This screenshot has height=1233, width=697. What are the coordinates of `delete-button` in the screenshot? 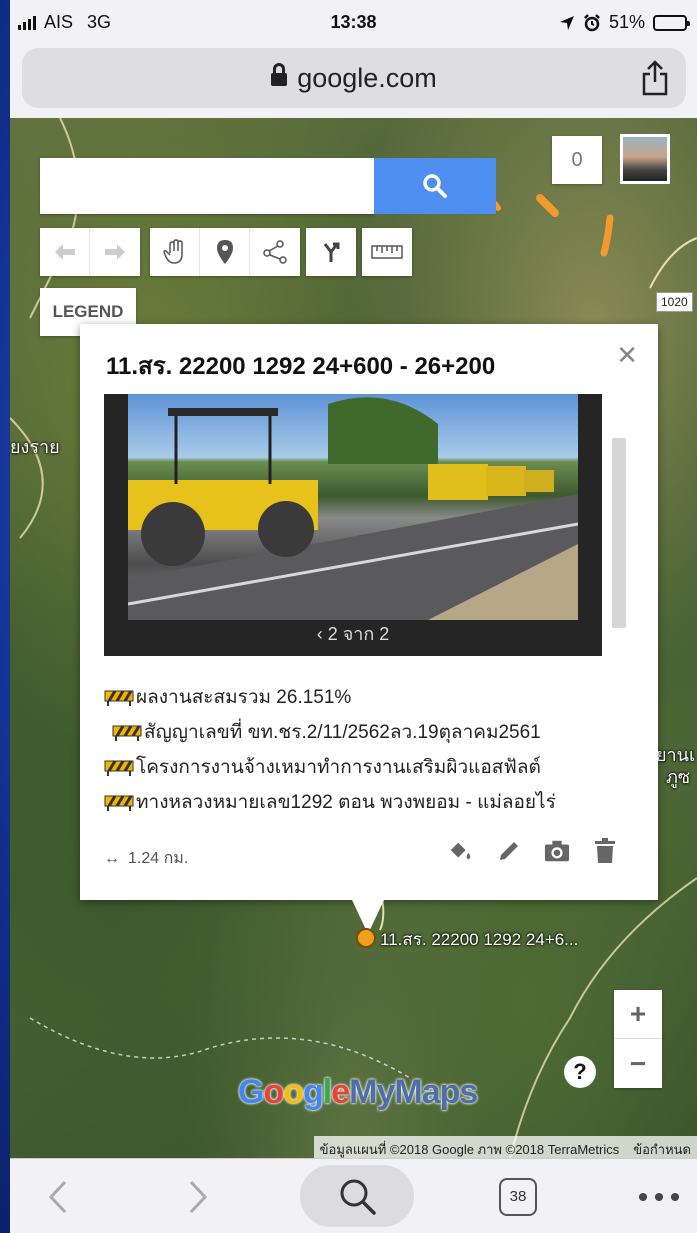 It's located at (605, 851).